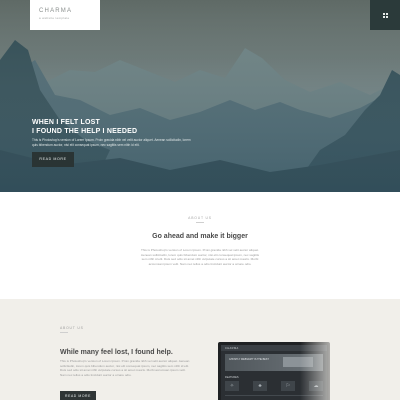 The width and height of the screenshot is (400, 400). Describe the element at coordinates (53, 159) in the screenshot. I see `hero-read-more-button: READ MORE` at that location.